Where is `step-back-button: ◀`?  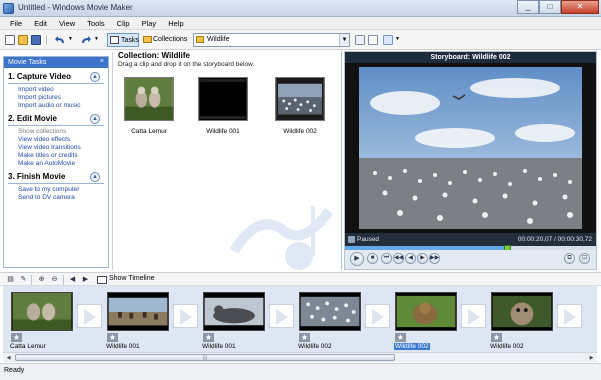 step-back-button: ◀ is located at coordinates (410, 258).